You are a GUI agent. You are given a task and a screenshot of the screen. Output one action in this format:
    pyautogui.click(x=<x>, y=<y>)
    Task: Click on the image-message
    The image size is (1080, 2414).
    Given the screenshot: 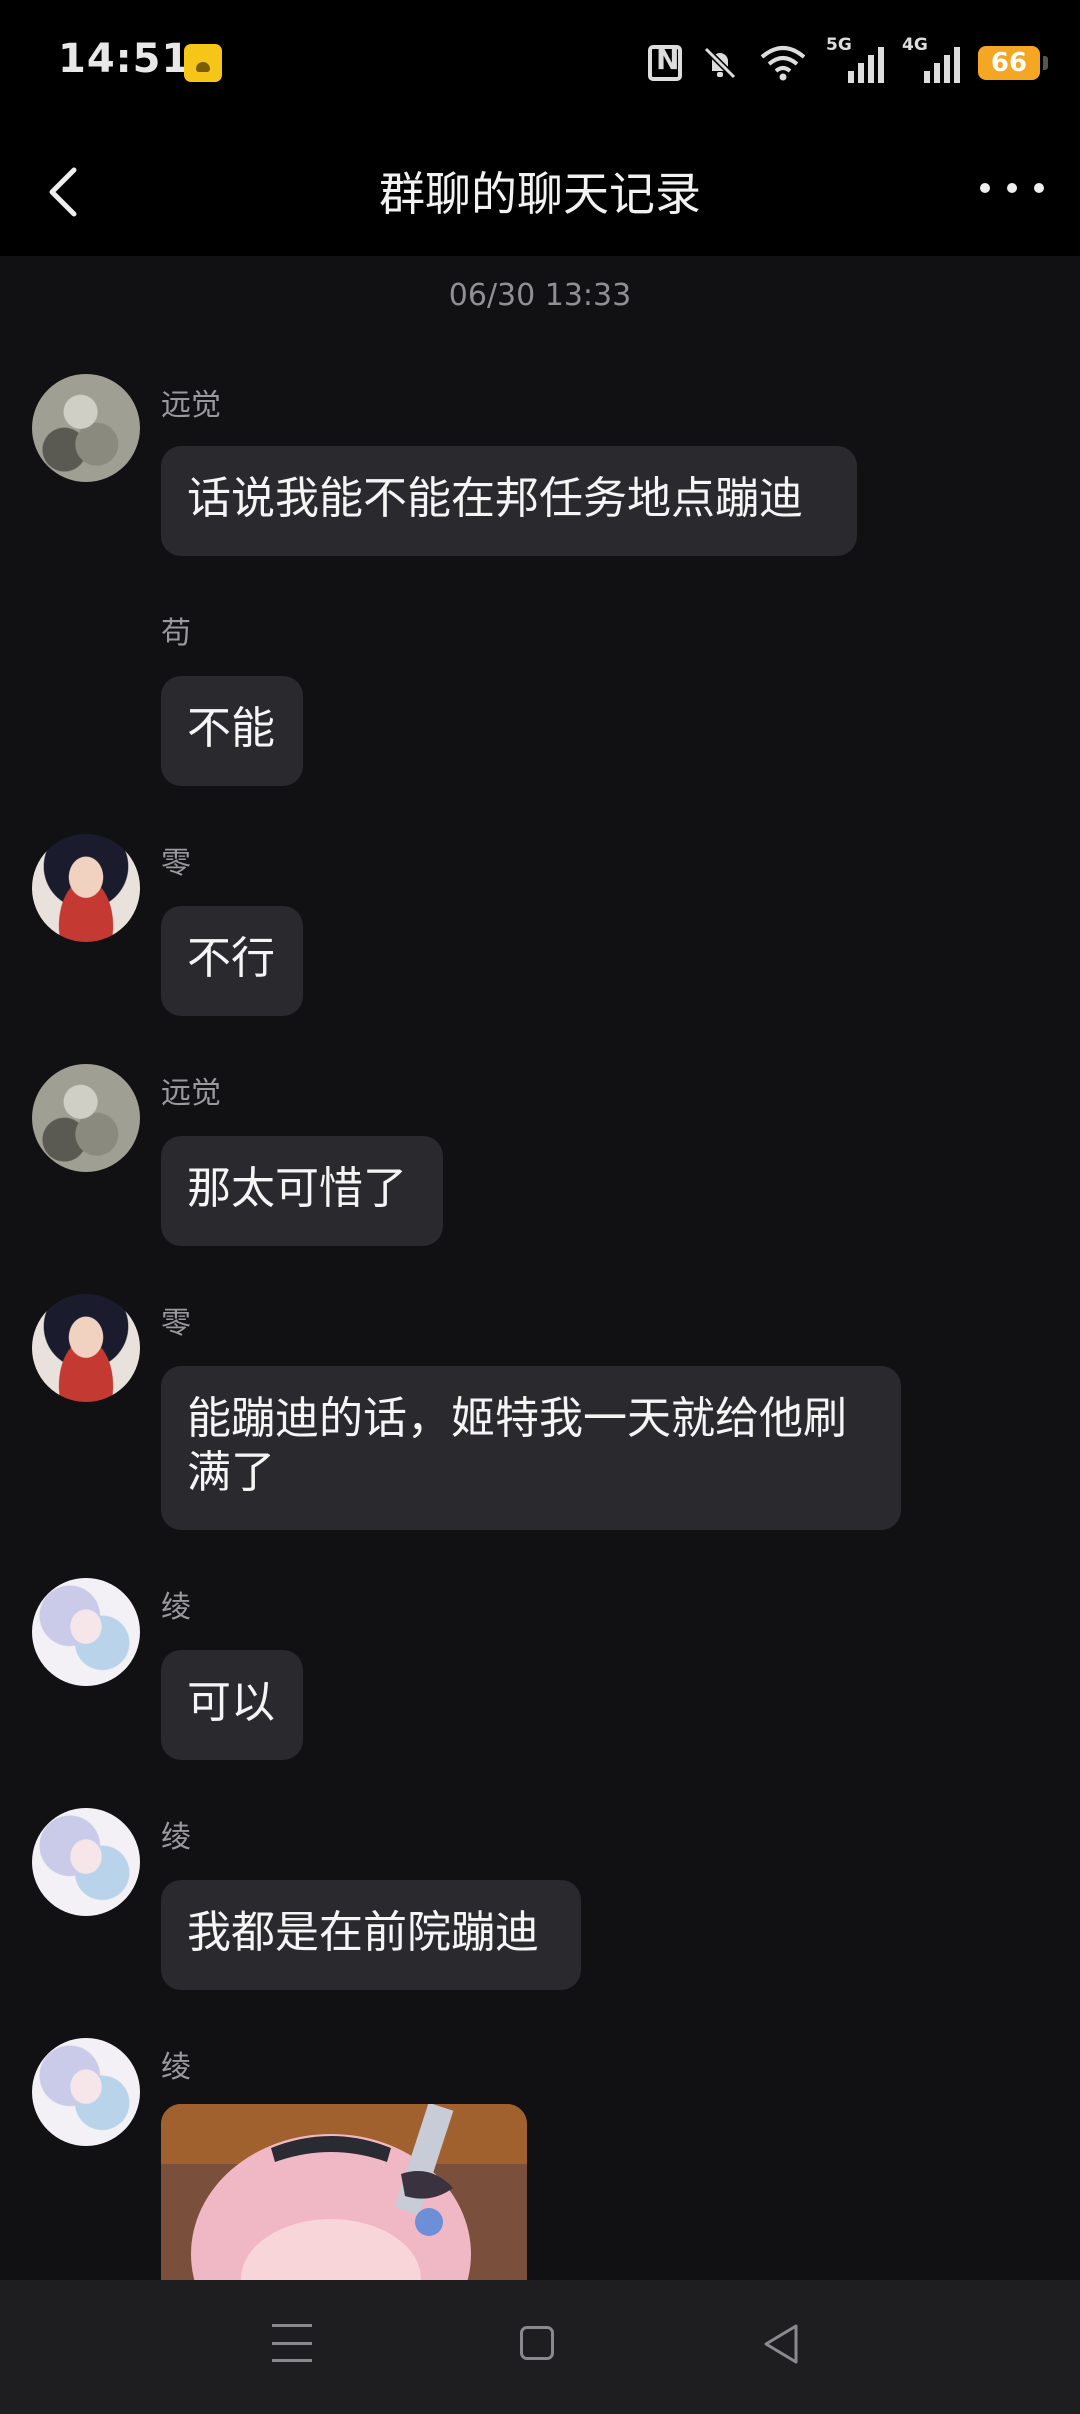 What is the action you would take?
    pyautogui.click(x=344, y=2204)
    